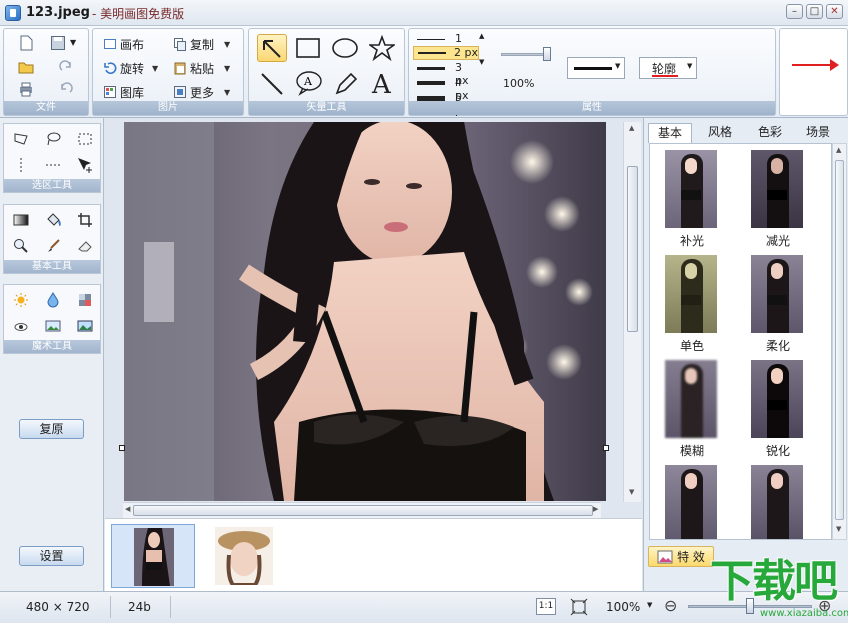 Image resolution: width=848 pixels, height=623 pixels. I want to click on effects-scroll-up-icon: ▲, so click(838, 150).